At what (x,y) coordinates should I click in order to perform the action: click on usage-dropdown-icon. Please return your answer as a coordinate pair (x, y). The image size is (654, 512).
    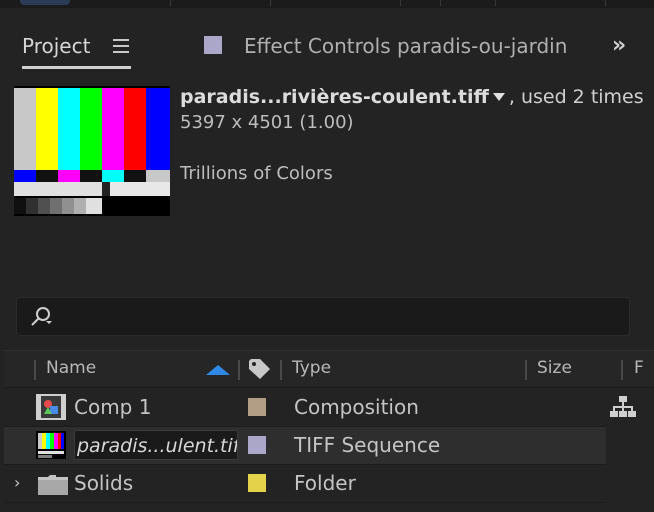
    Looking at the image, I should click on (498, 96).